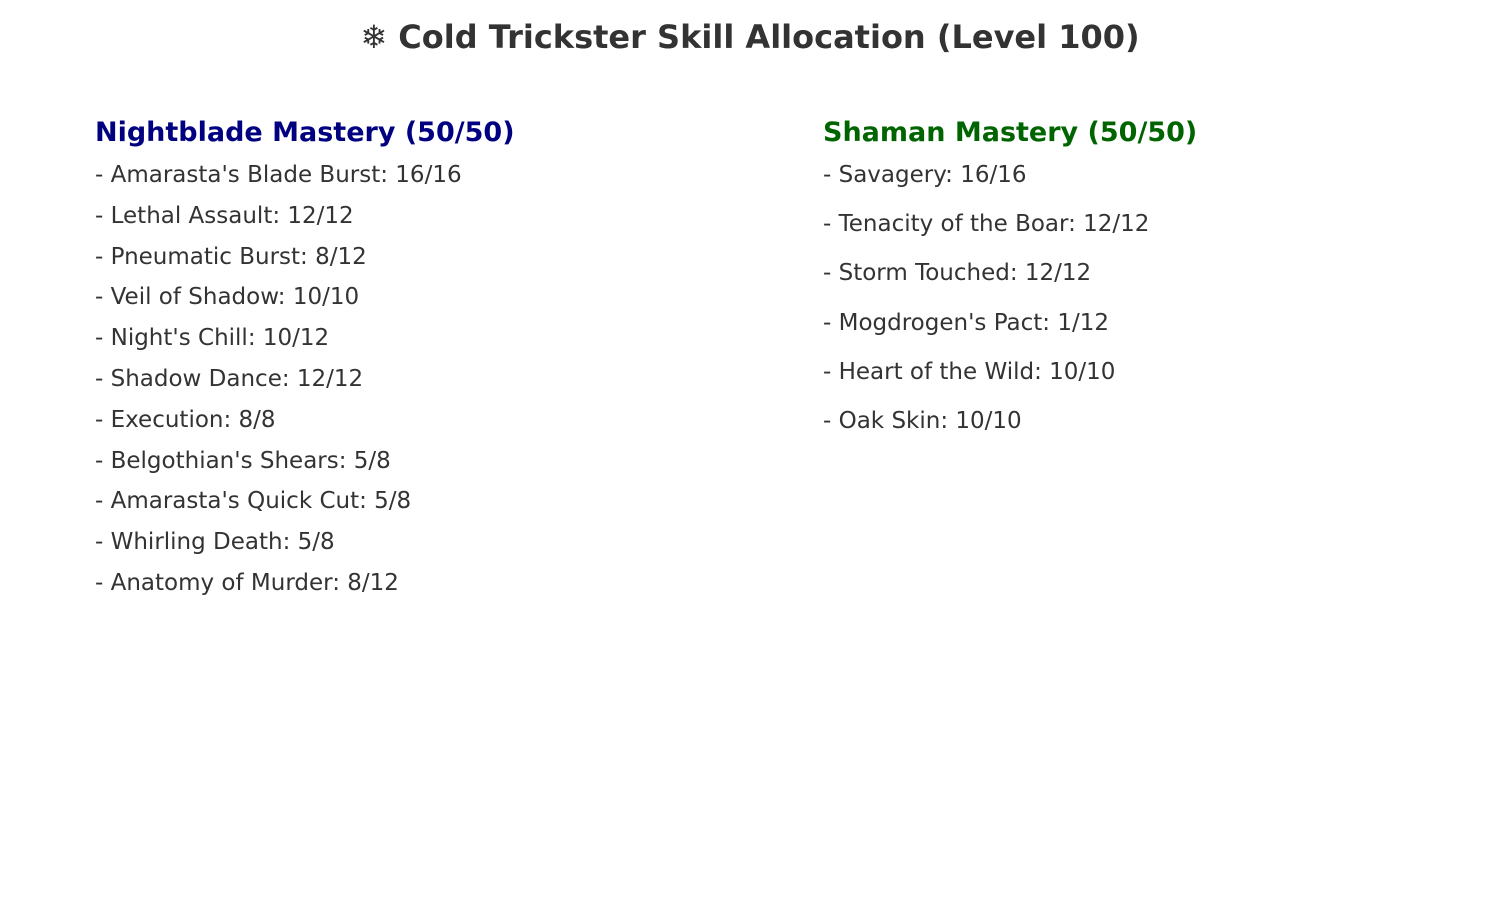 Image resolution: width=1500 pixels, height=900 pixels. What do you see at coordinates (966, 322) in the screenshot?
I see `skill-mogdrogens-pact: - Mogdrogen's Pact: 1/12` at bounding box center [966, 322].